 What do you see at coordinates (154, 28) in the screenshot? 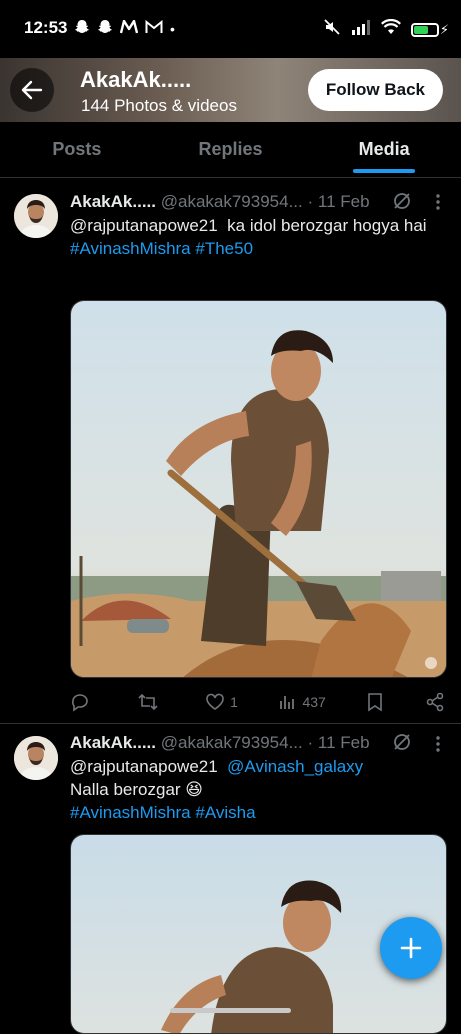
I see `gmail-icon` at bounding box center [154, 28].